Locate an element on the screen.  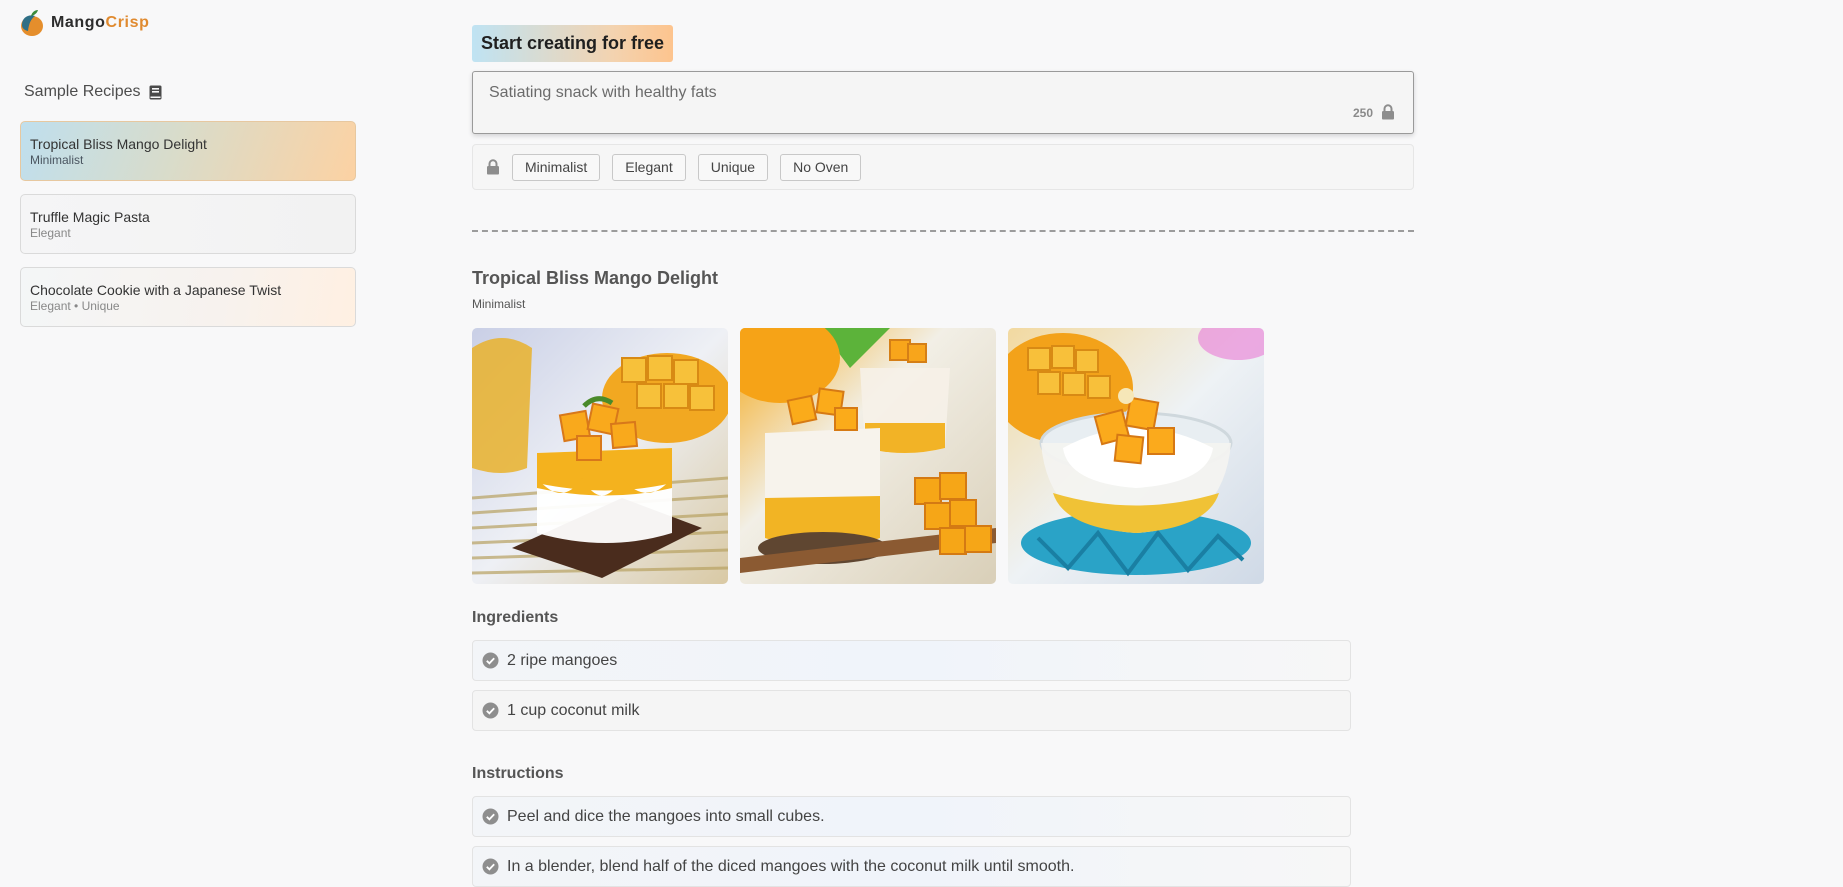
prompt-input: Satiating snack with healthy fats 250 is located at coordinates (943, 102).